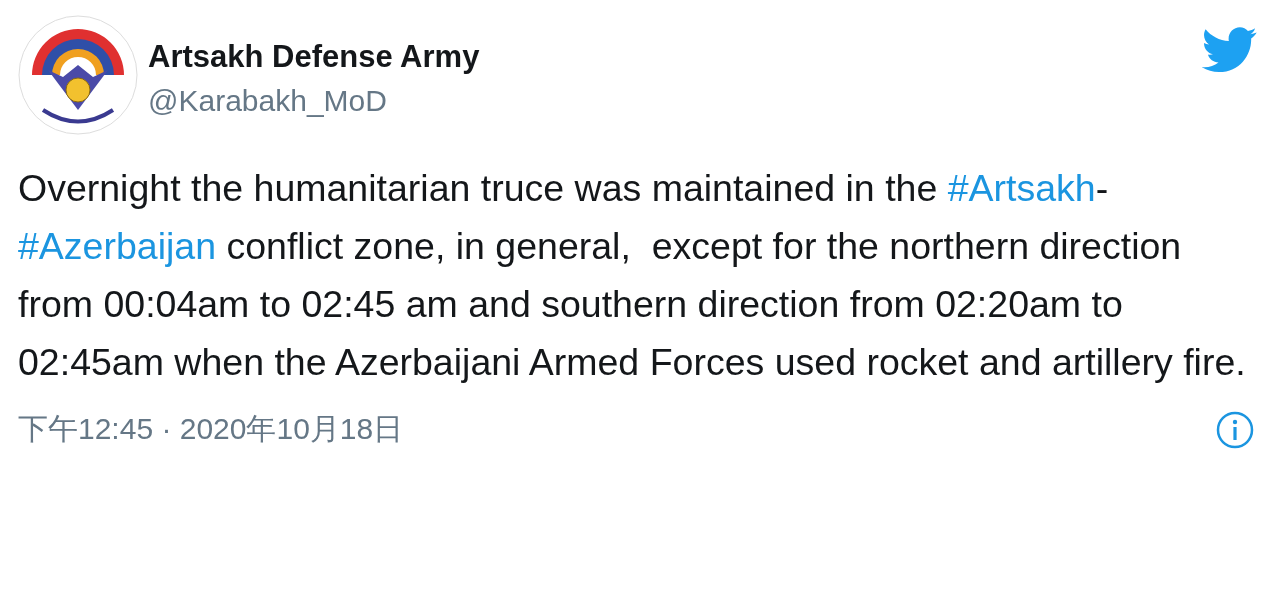 The image size is (1288, 598). Describe the element at coordinates (670, 57) in the screenshot. I see `author-name: Artsakh Defense Army` at that location.